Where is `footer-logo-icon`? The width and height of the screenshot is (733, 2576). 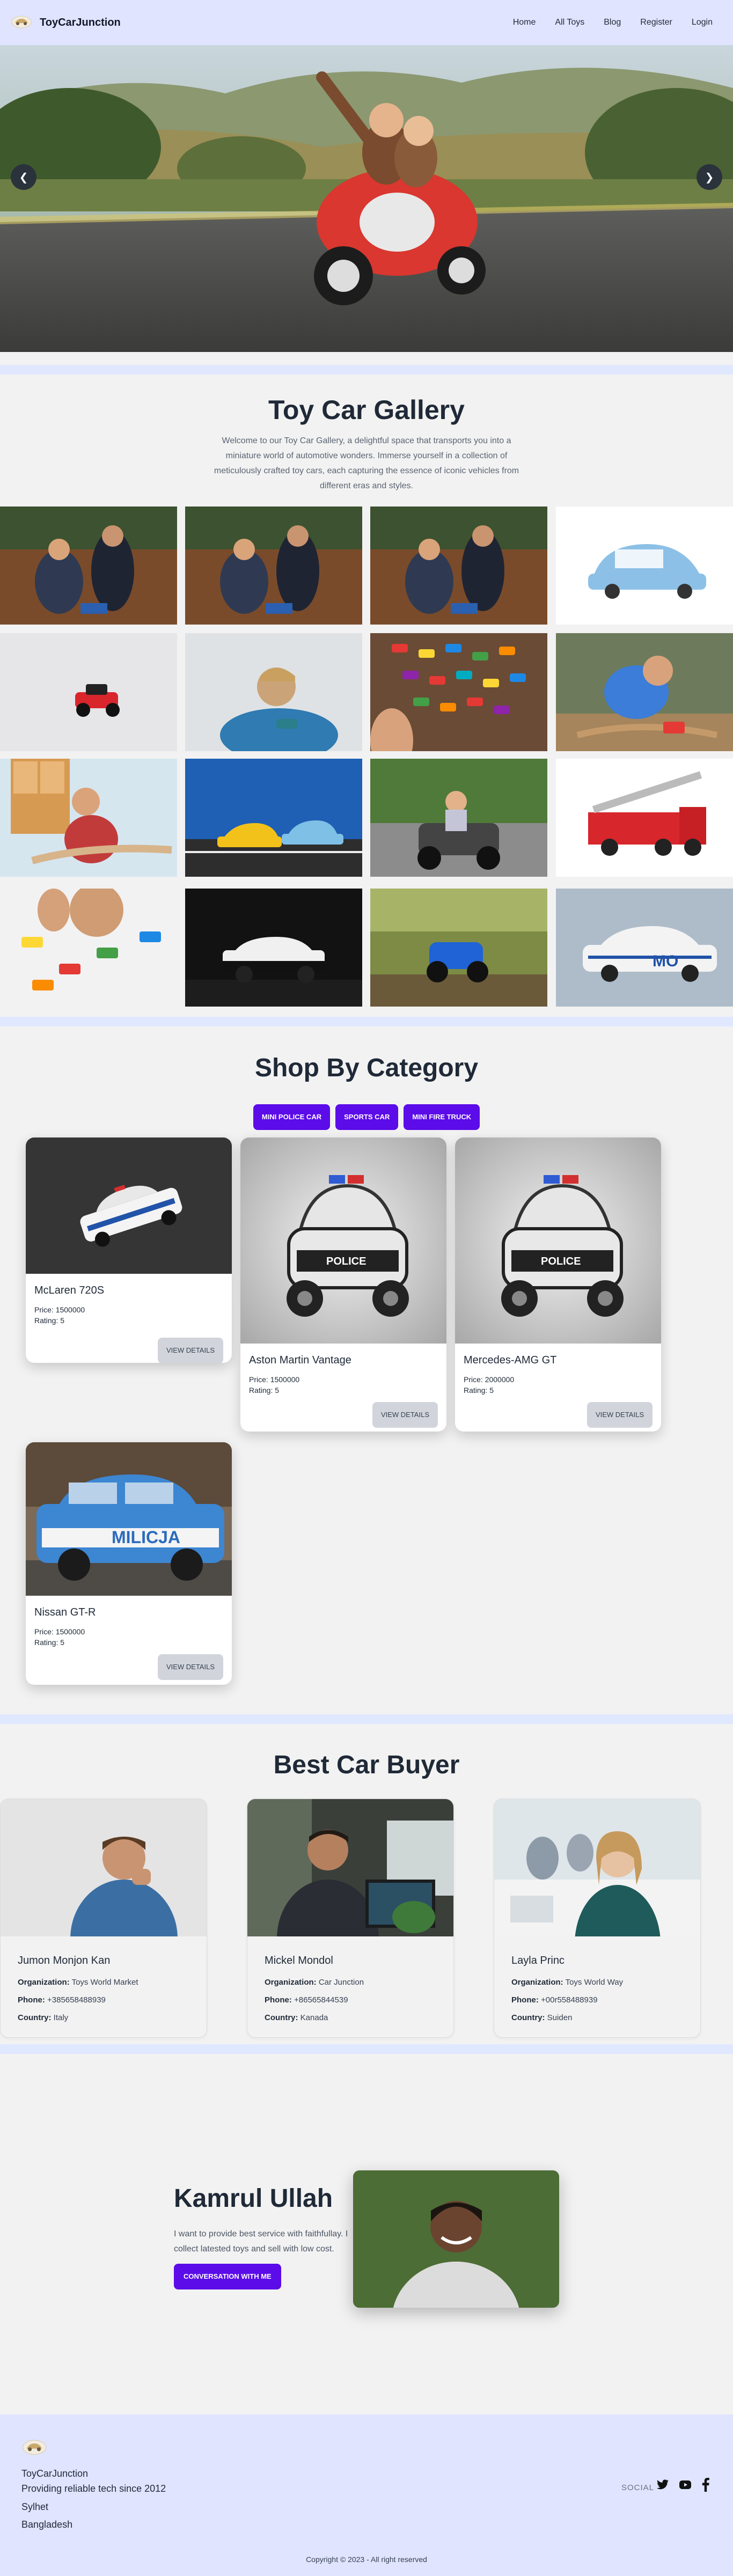 footer-logo-icon is located at coordinates (34, 2448).